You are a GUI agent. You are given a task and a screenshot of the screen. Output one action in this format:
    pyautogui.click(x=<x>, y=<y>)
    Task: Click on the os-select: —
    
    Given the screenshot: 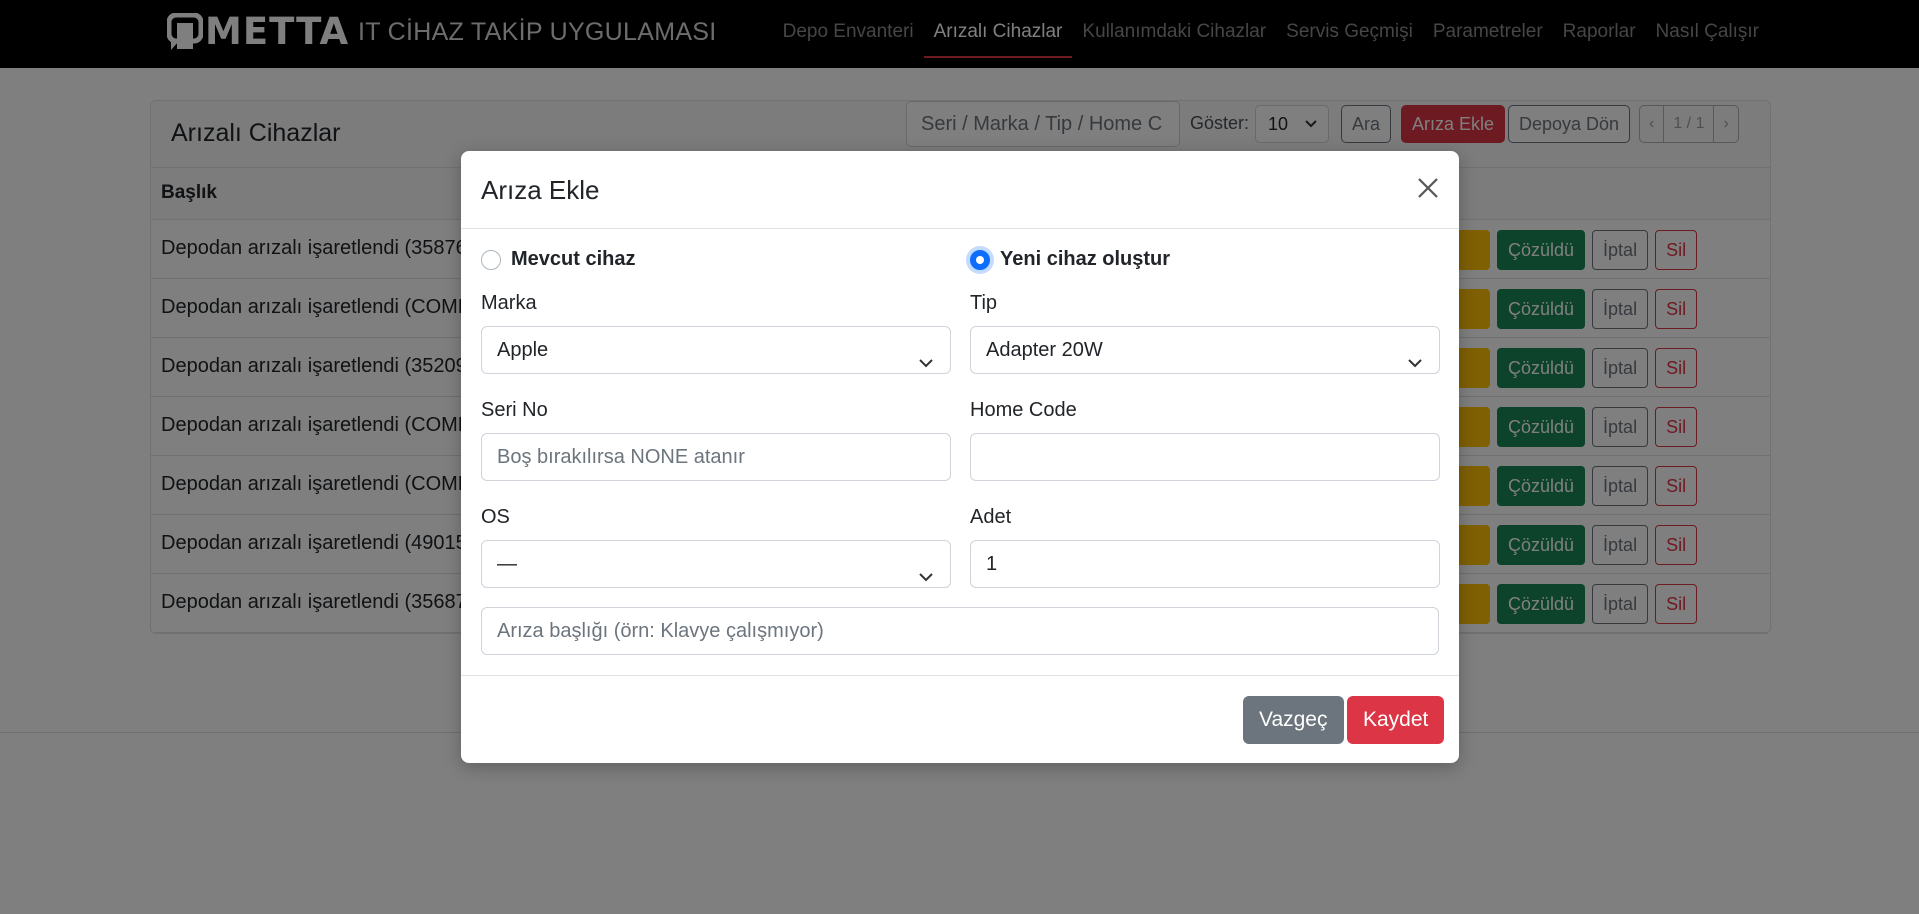 What is the action you would take?
    pyautogui.click(x=716, y=564)
    